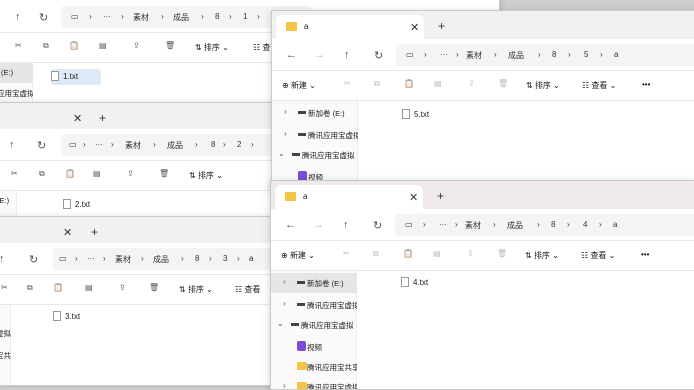 The image size is (694, 390). I want to click on sidebar-item-app: 应用宝虚拟, so click(16, 93).